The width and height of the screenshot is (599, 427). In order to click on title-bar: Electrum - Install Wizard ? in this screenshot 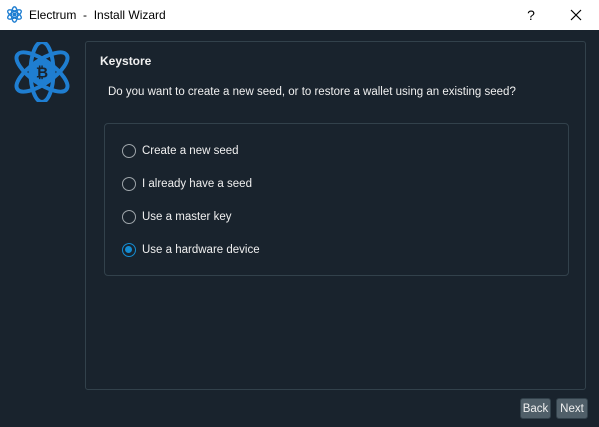, I will do `click(299, 15)`.